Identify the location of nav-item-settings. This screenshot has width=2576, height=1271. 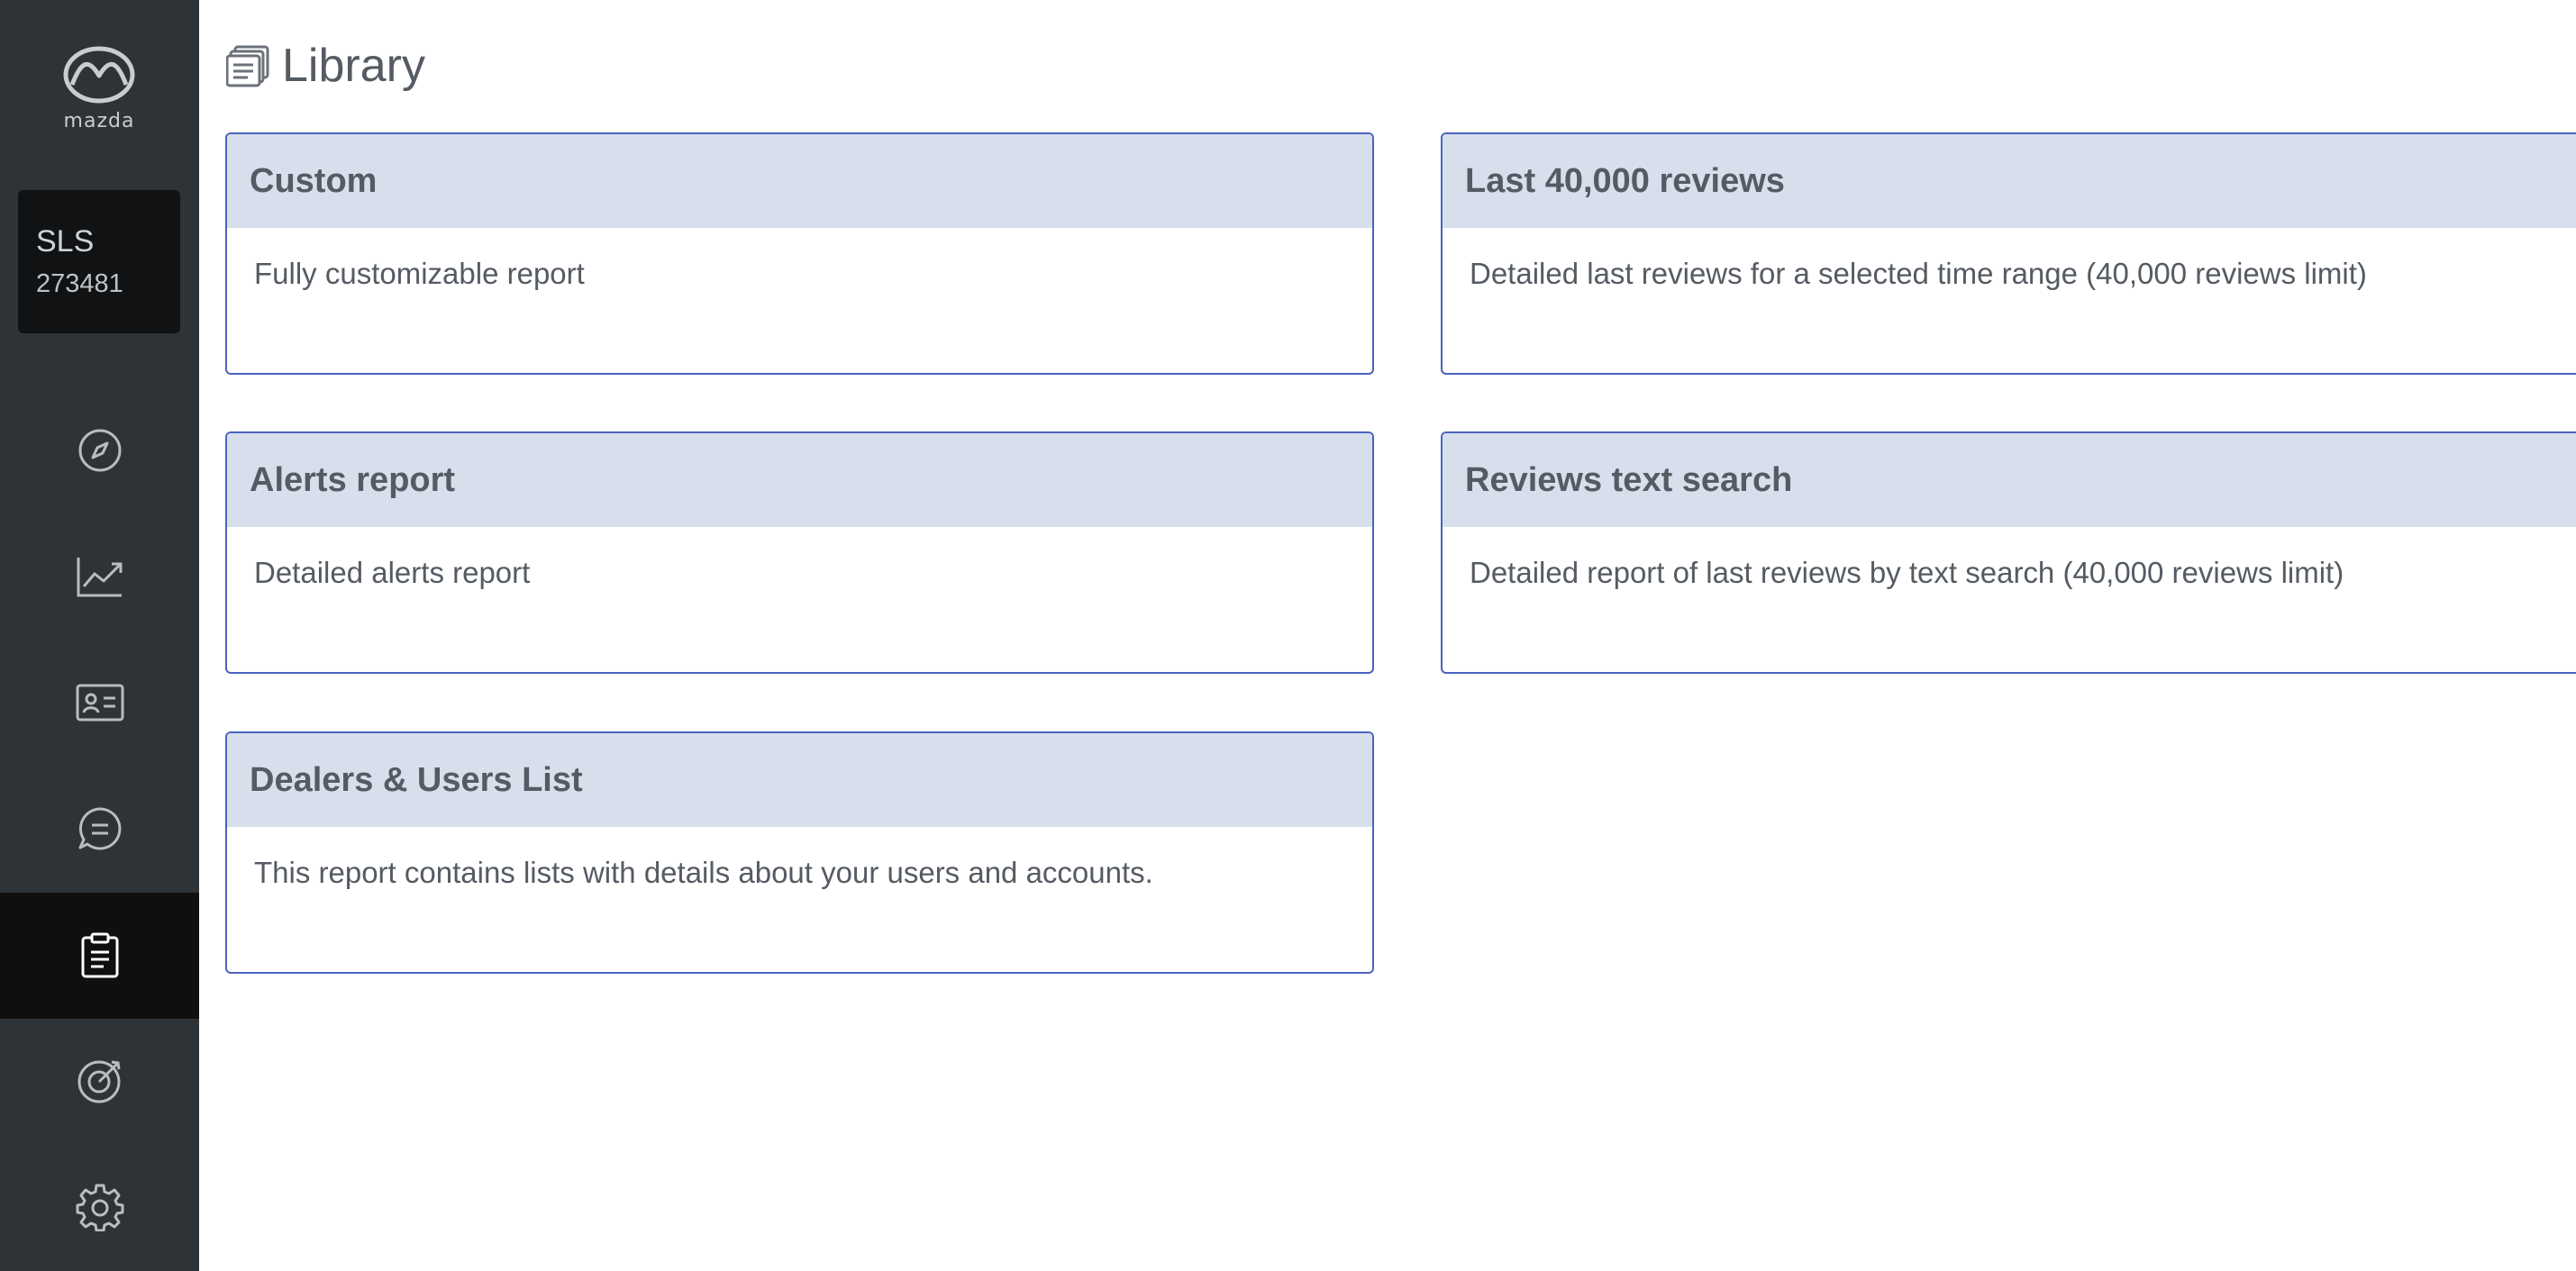
(99, 1207).